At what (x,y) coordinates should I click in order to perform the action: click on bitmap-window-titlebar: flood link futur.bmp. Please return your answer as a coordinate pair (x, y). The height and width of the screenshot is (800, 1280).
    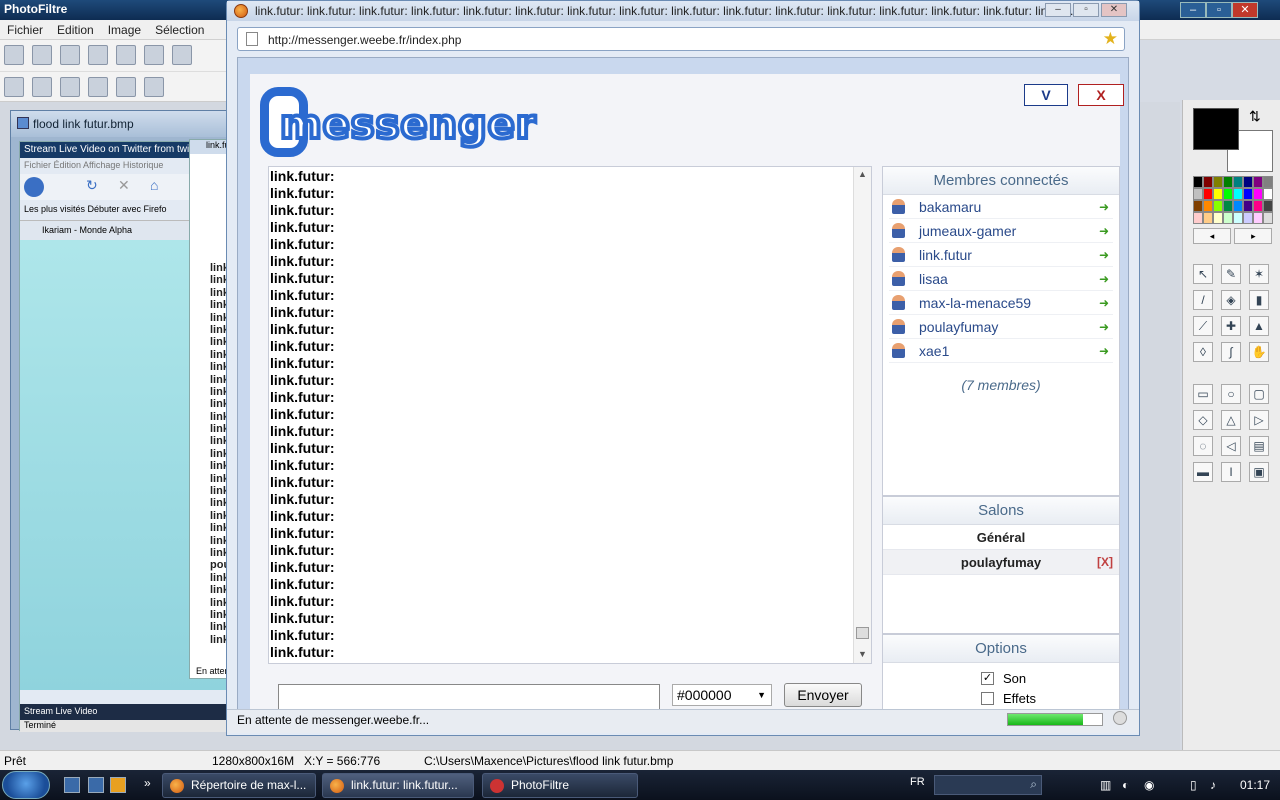
    Looking at the image, I should click on (121, 124).